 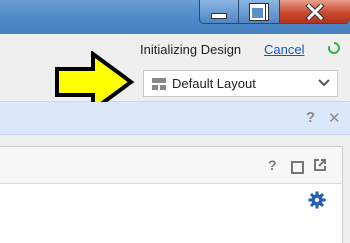 I want to click on popout-icon, so click(x=320, y=165).